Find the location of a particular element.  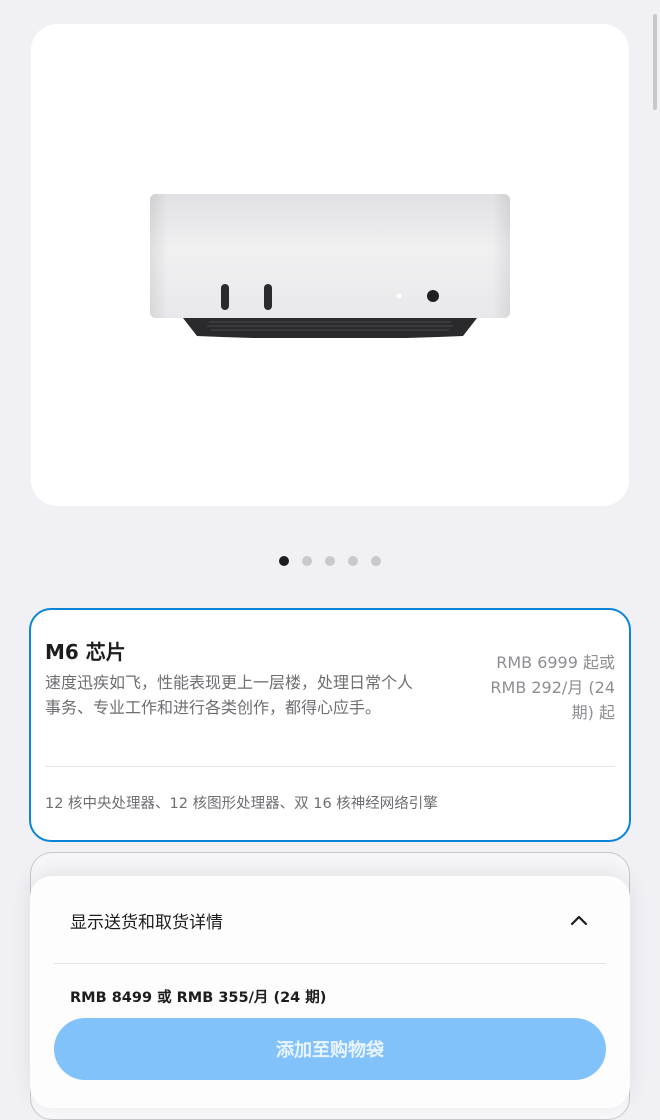

product-image is located at coordinates (330, 266).